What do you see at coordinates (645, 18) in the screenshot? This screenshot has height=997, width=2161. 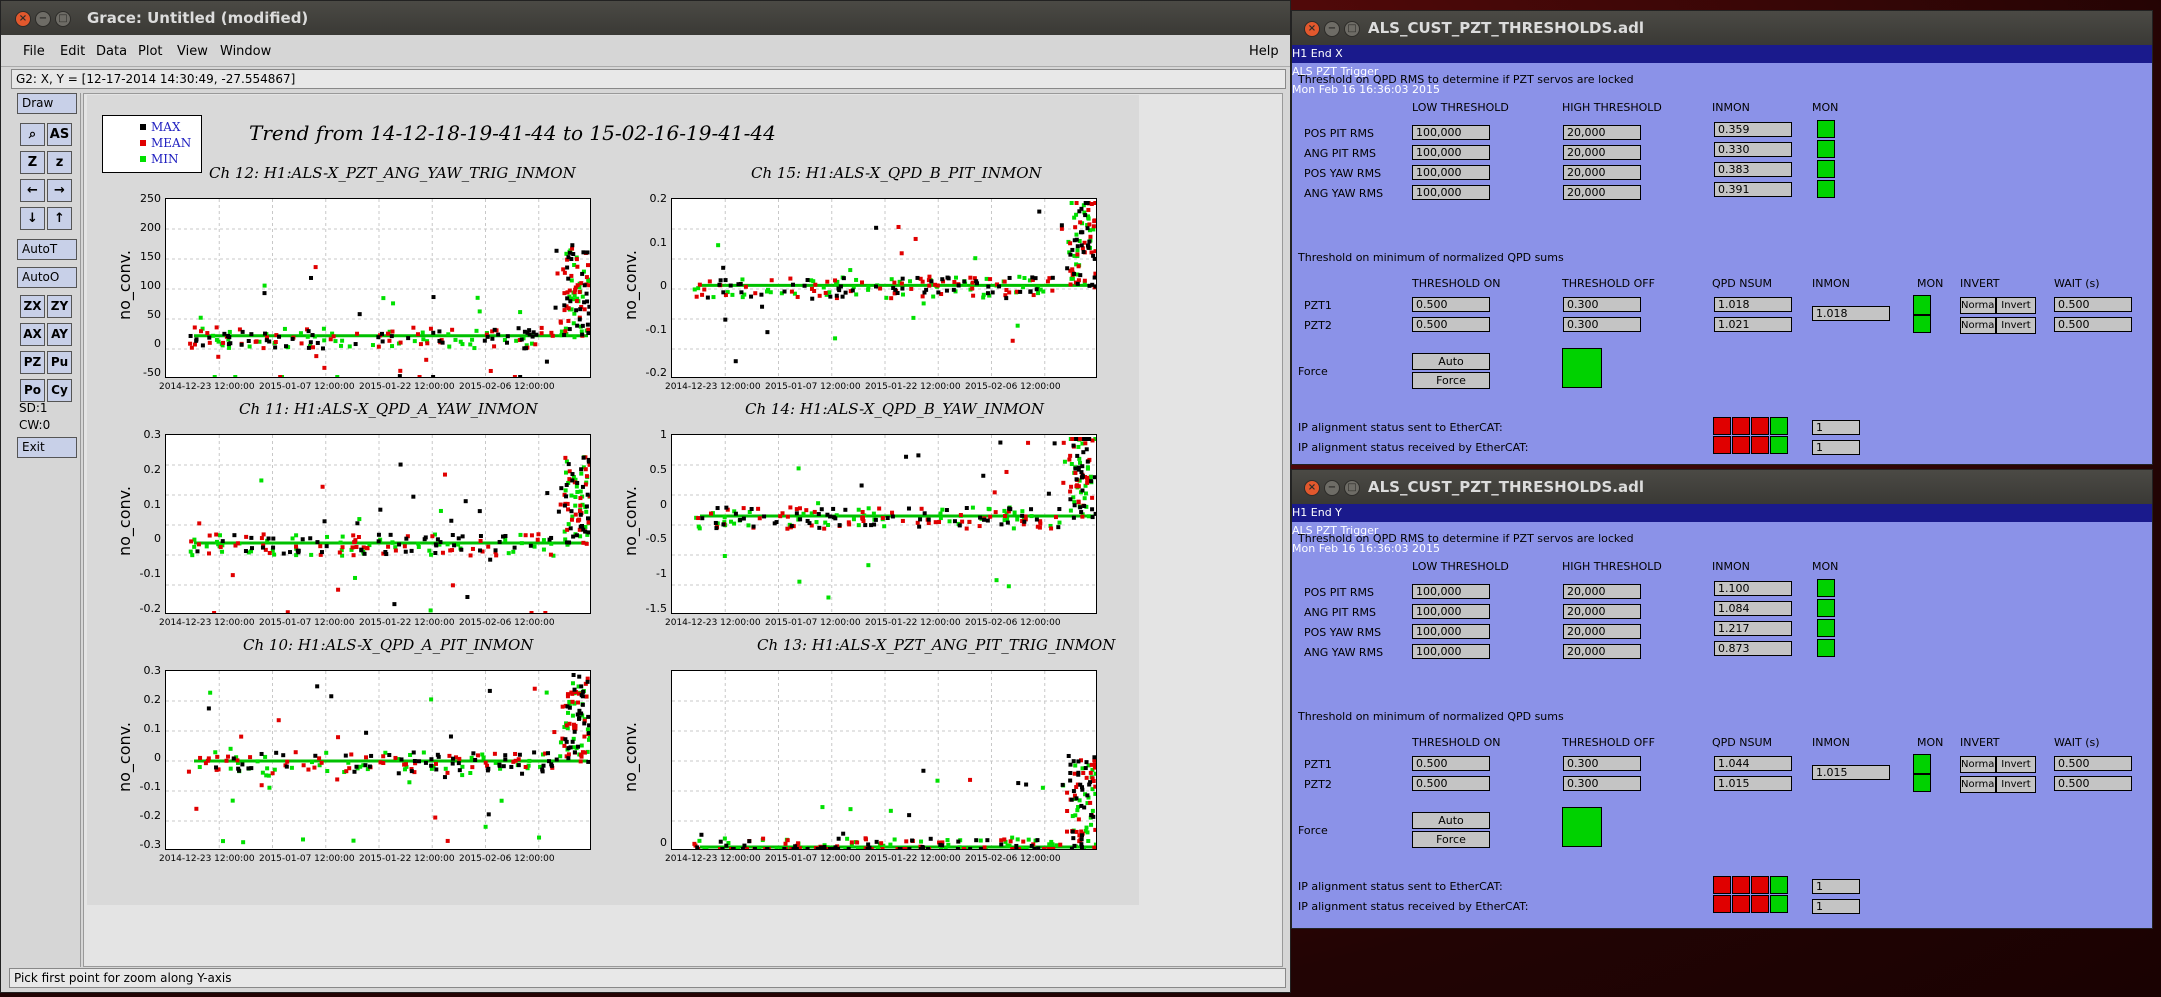 I see `grace-titlebar: Grace: Untitled (modified) × − □` at bounding box center [645, 18].